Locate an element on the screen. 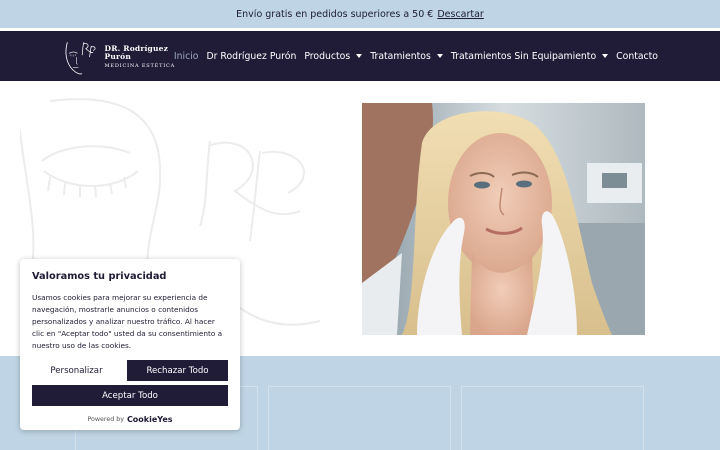  nav-item-tratamientos: Tratamientos is located at coordinates (406, 56).